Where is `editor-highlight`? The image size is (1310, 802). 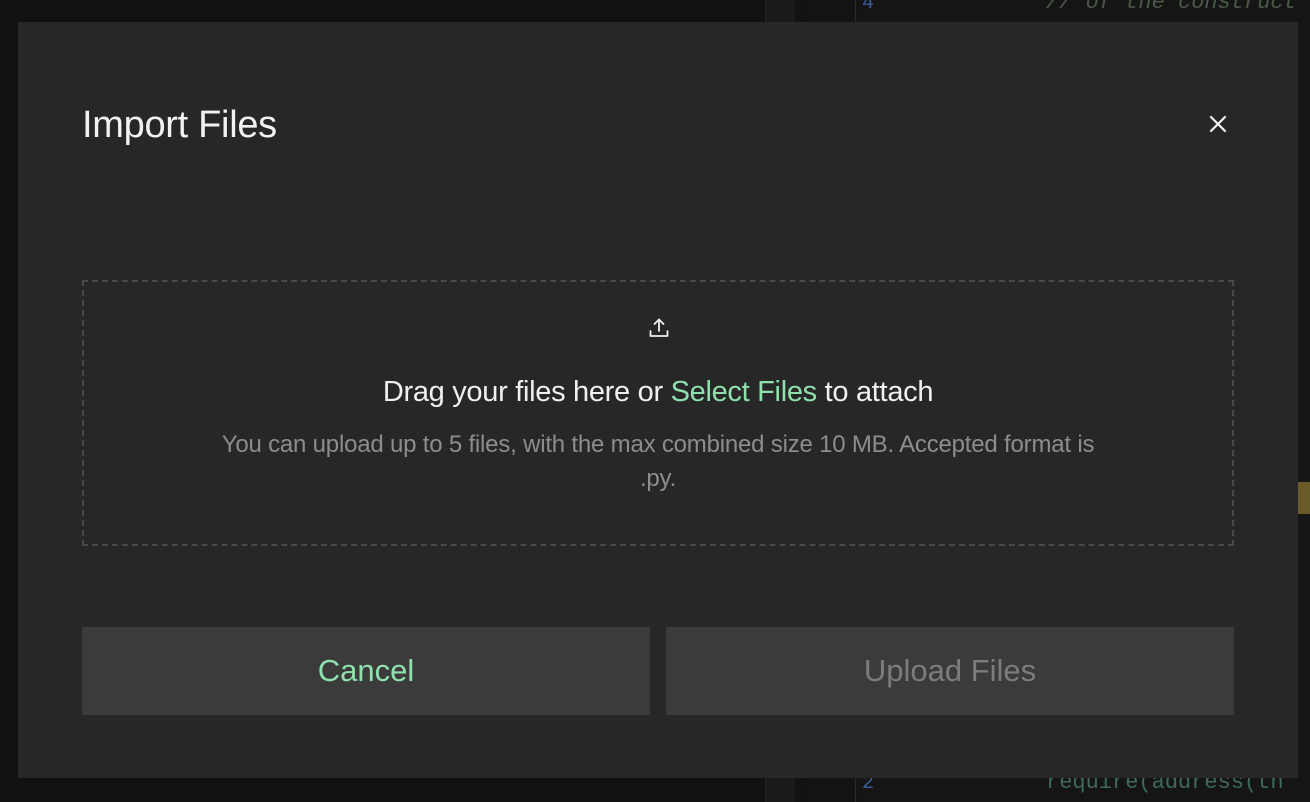 editor-highlight is located at coordinates (1303, 498).